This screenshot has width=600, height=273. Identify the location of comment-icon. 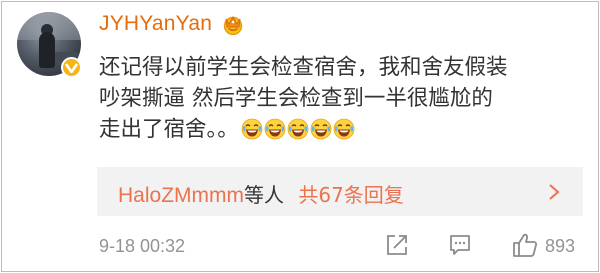
(460, 245).